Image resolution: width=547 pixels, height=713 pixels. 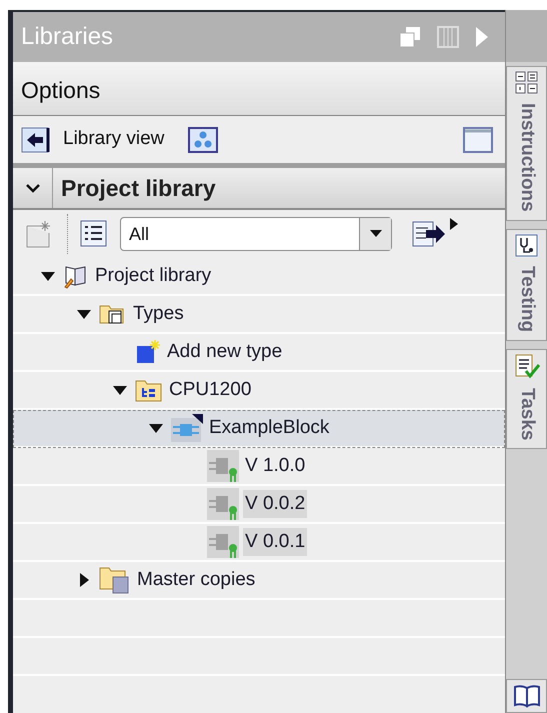 What do you see at coordinates (275, 504) in the screenshot?
I see `tree-label: V 0.0.2` at bounding box center [275, 504].